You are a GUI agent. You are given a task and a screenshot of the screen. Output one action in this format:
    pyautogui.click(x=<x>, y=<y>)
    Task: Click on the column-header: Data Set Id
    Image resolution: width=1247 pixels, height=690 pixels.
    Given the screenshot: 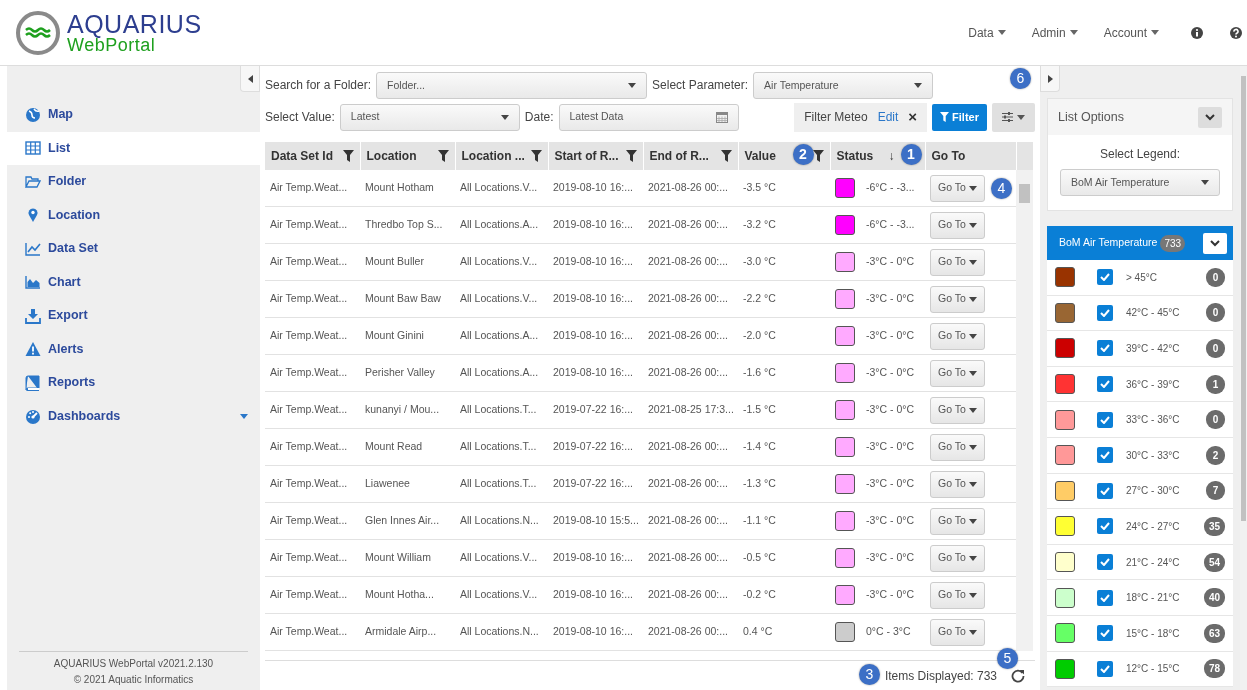 What is the action you would take?
    pyautogui.click(x=312, y=155)
    